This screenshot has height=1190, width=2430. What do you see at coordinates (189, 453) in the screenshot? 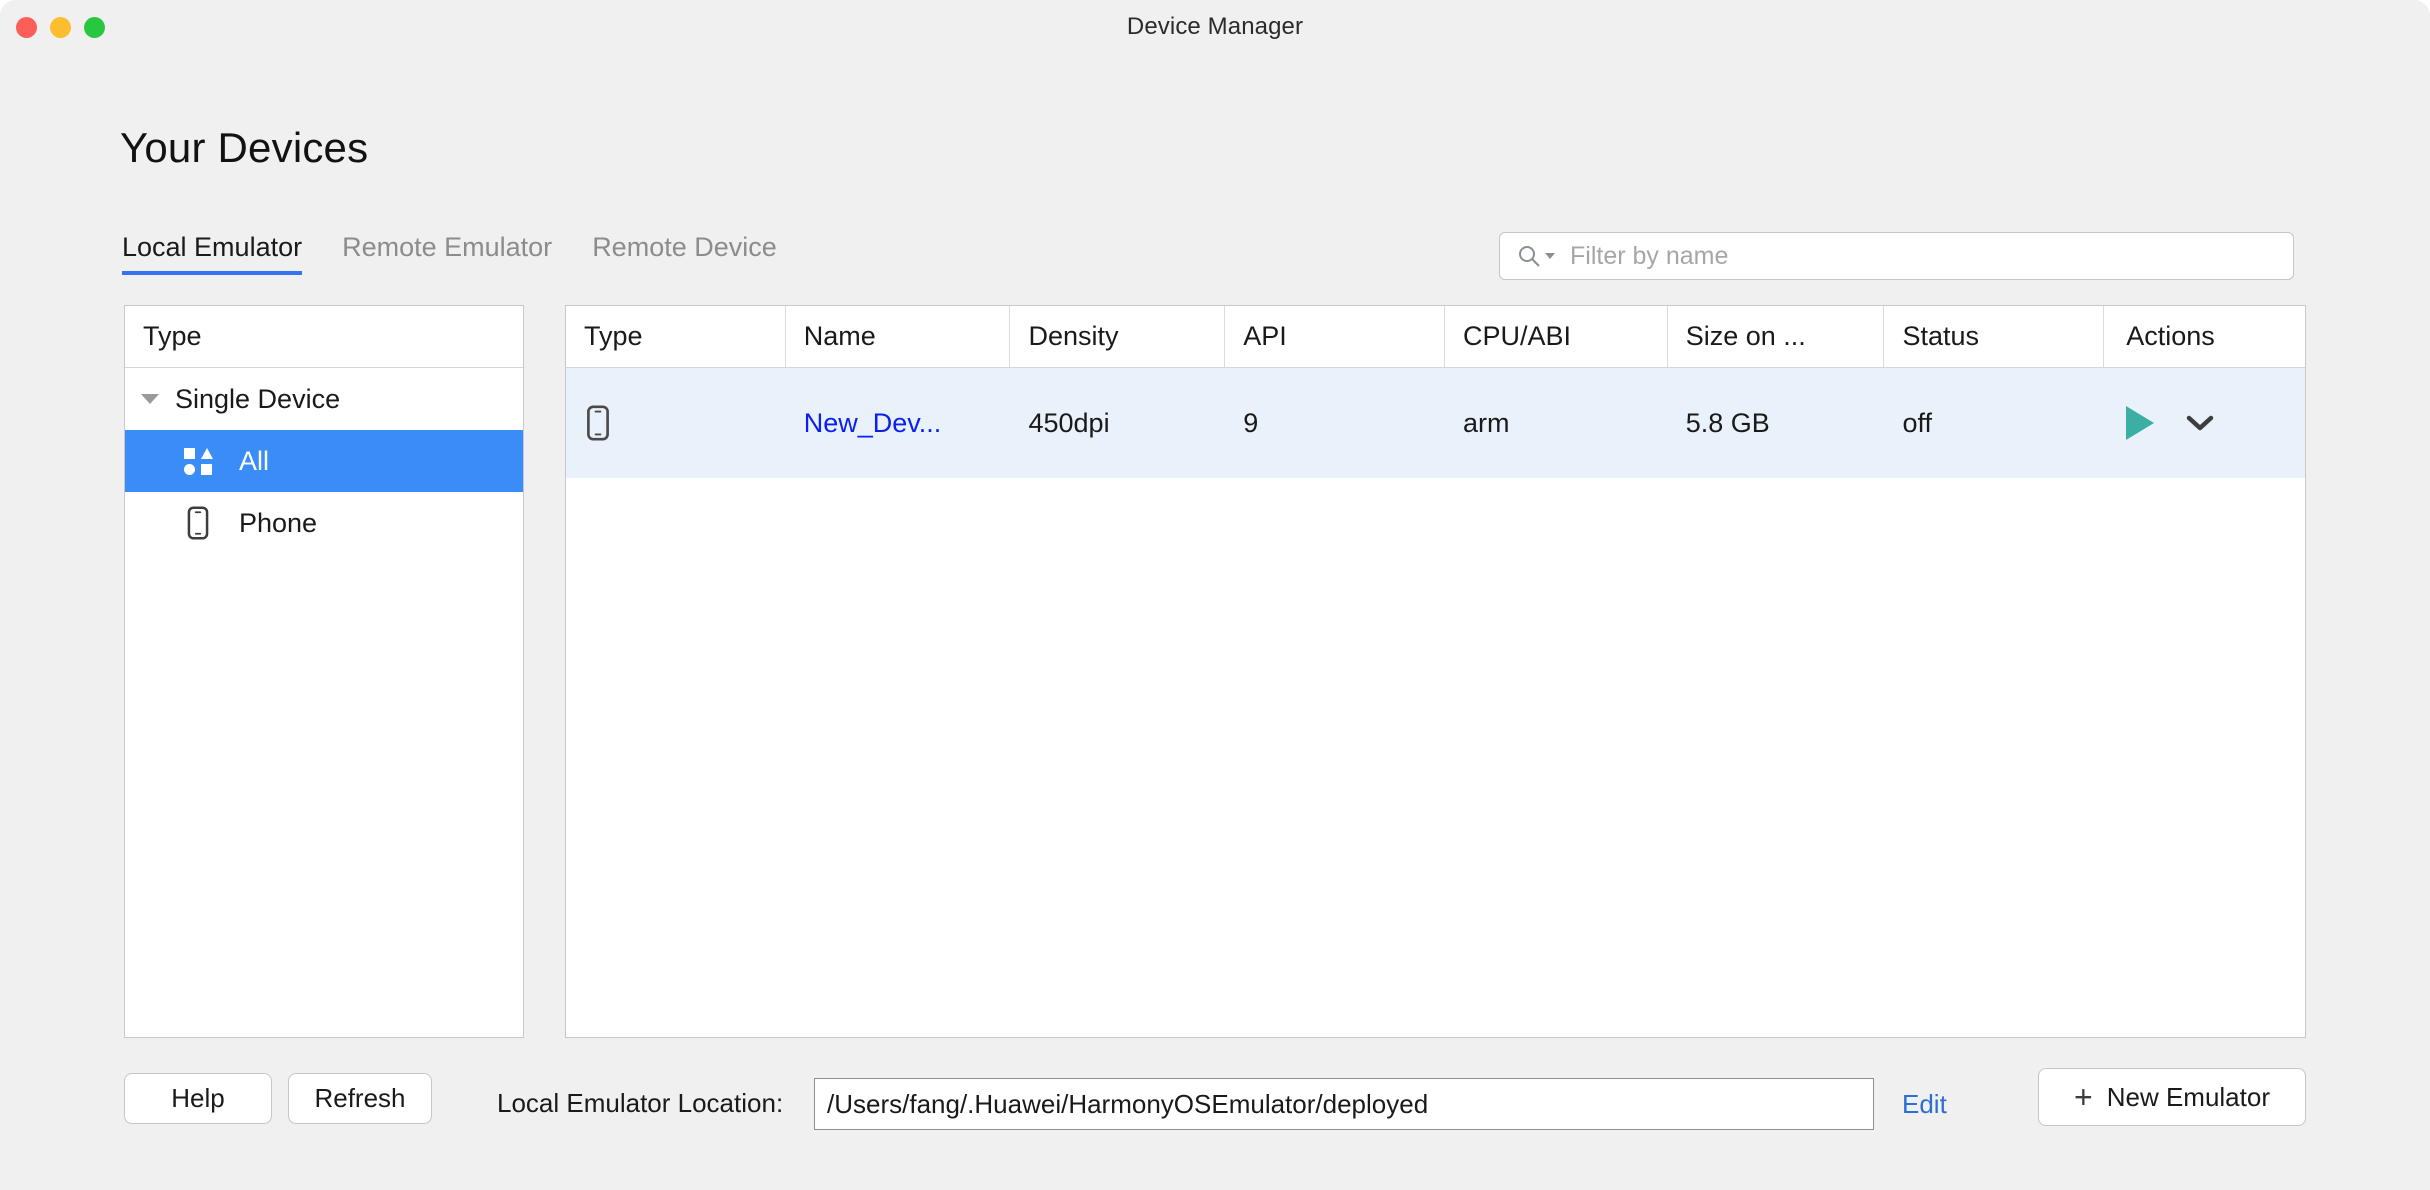
I see `shape-square-top-left` at bounding box center [189, 453].